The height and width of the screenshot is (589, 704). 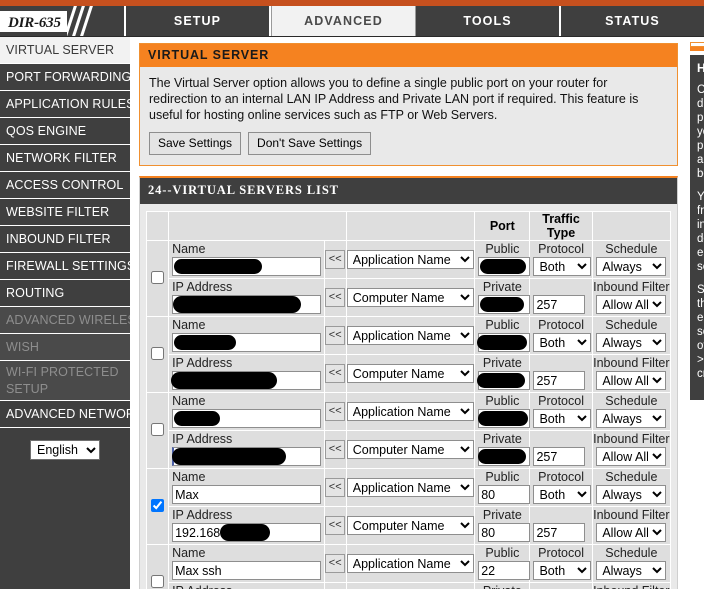 I want to click on label-ip-address: IP Address, so click(x=202, y=363).